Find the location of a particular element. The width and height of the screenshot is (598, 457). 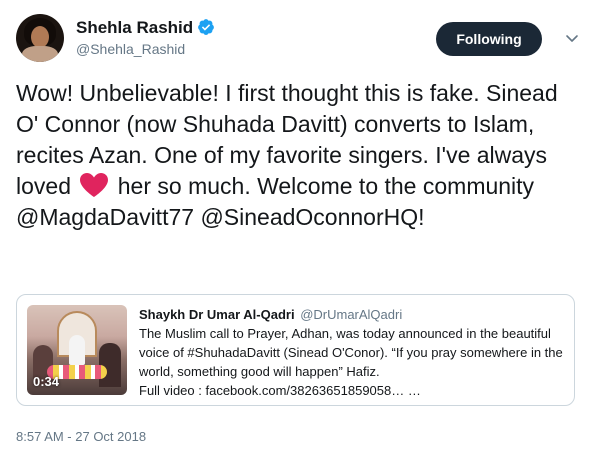

avatar is located at coordinates (40, 38).